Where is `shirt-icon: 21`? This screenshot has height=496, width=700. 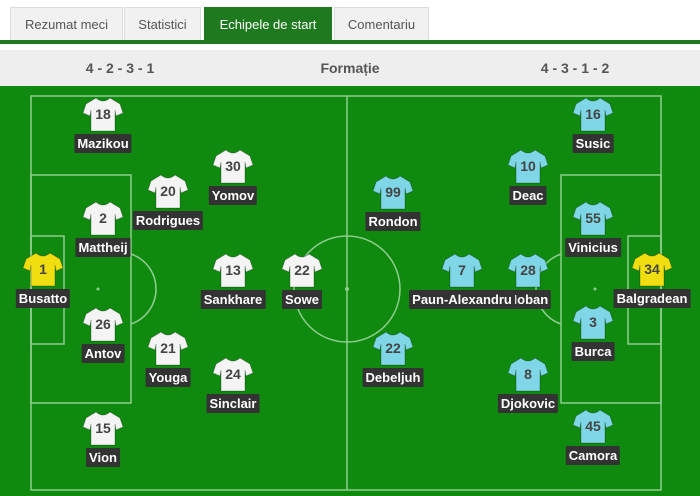 shirt-icon: 21 is located at coordinates (168, 348).